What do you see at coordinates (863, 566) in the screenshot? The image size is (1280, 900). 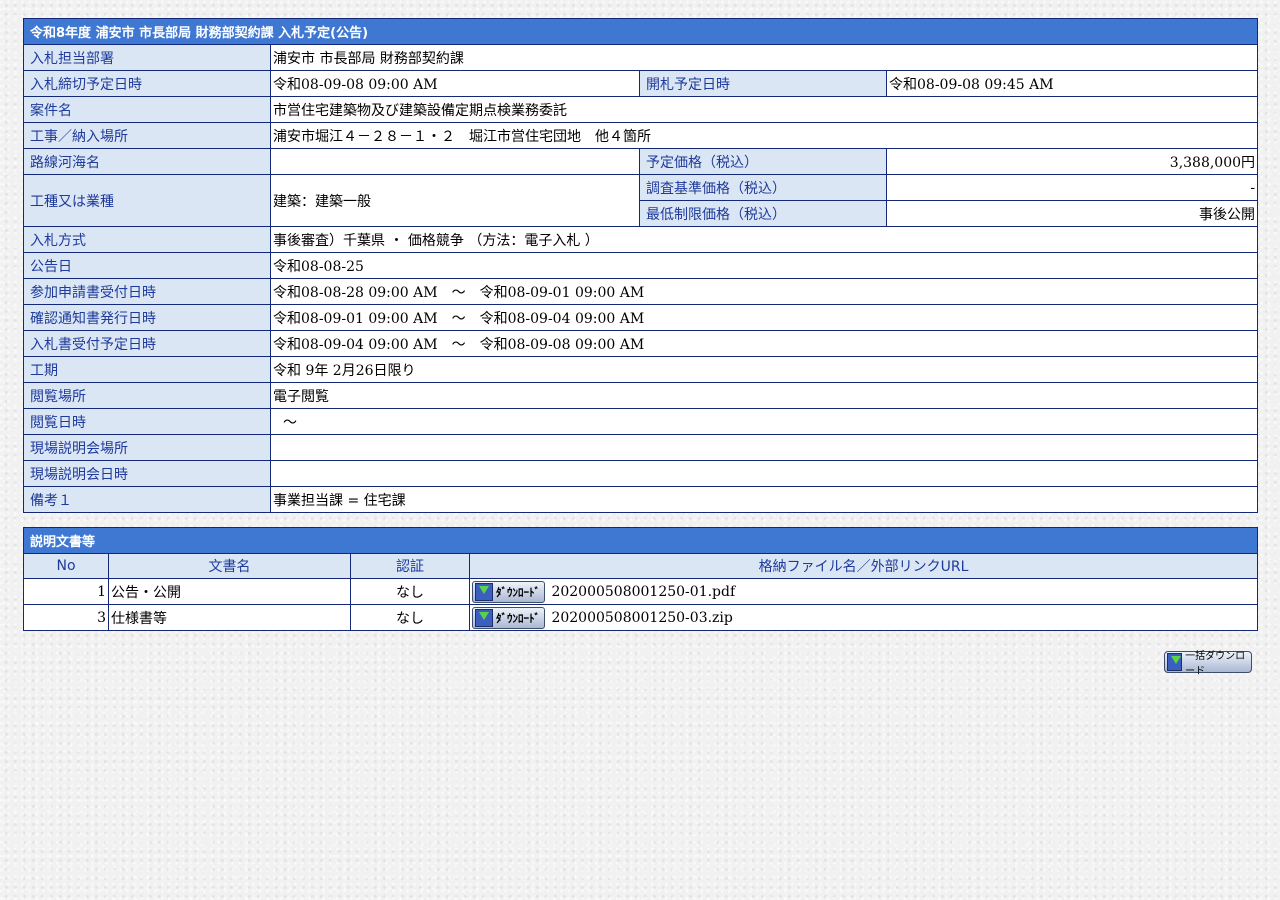 I see `col-file-header: 格納ファイル名／外部リンクURL` at bounding box center [863, 566].